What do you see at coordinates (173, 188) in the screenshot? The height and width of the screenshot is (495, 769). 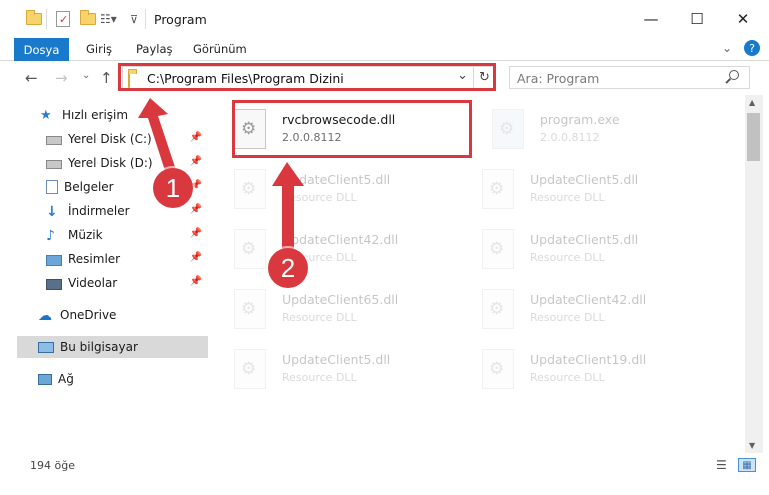 I see `step-badge-1: 1` at bounding box center [173, 188].